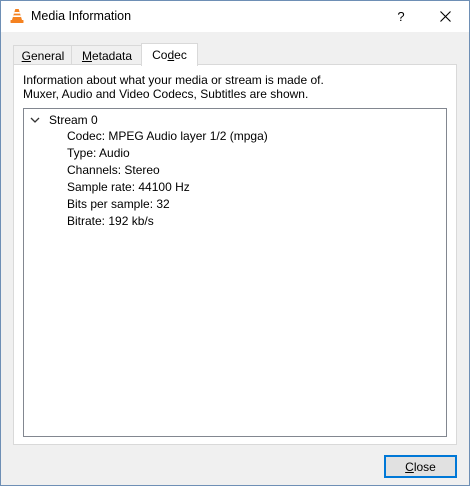  What do you see at coordinates (409, 466) in the screenshot?
I see `close-button-mnemonic: C` at bounding box center [409, 466].